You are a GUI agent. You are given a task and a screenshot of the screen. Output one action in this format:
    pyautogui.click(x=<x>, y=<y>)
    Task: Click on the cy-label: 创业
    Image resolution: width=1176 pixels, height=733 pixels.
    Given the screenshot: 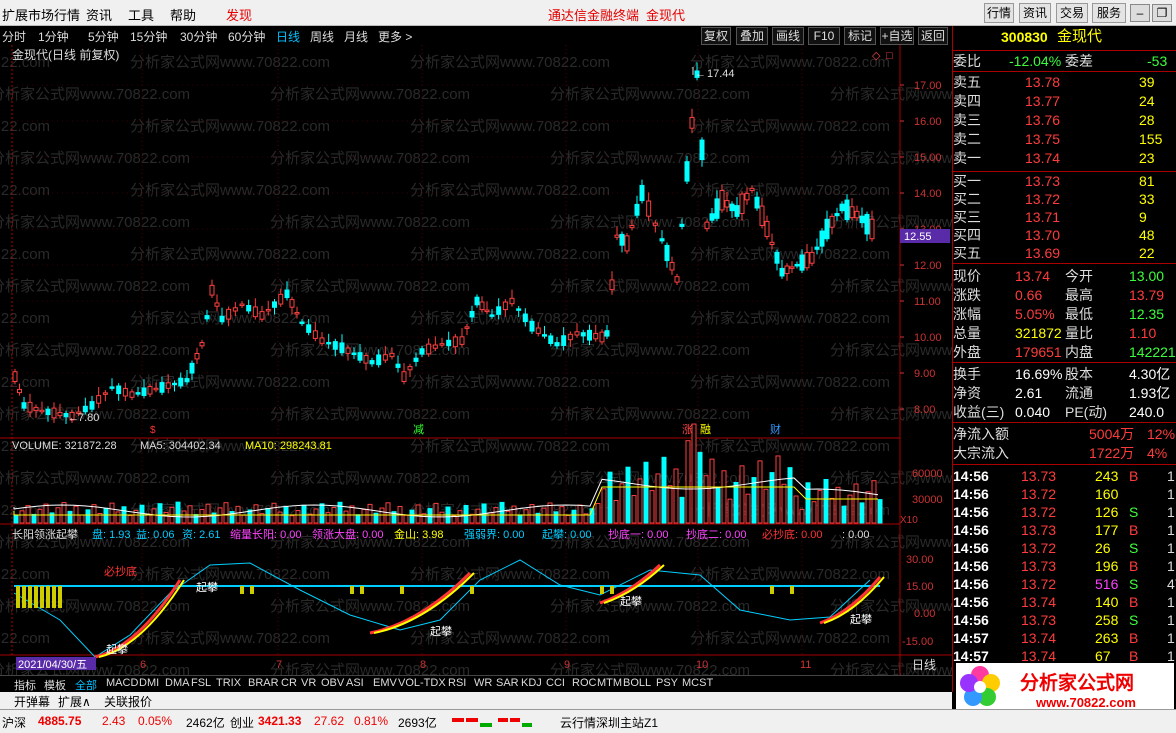 What is the action you would take?
    pyautogui.click(x=242, y=722)
    